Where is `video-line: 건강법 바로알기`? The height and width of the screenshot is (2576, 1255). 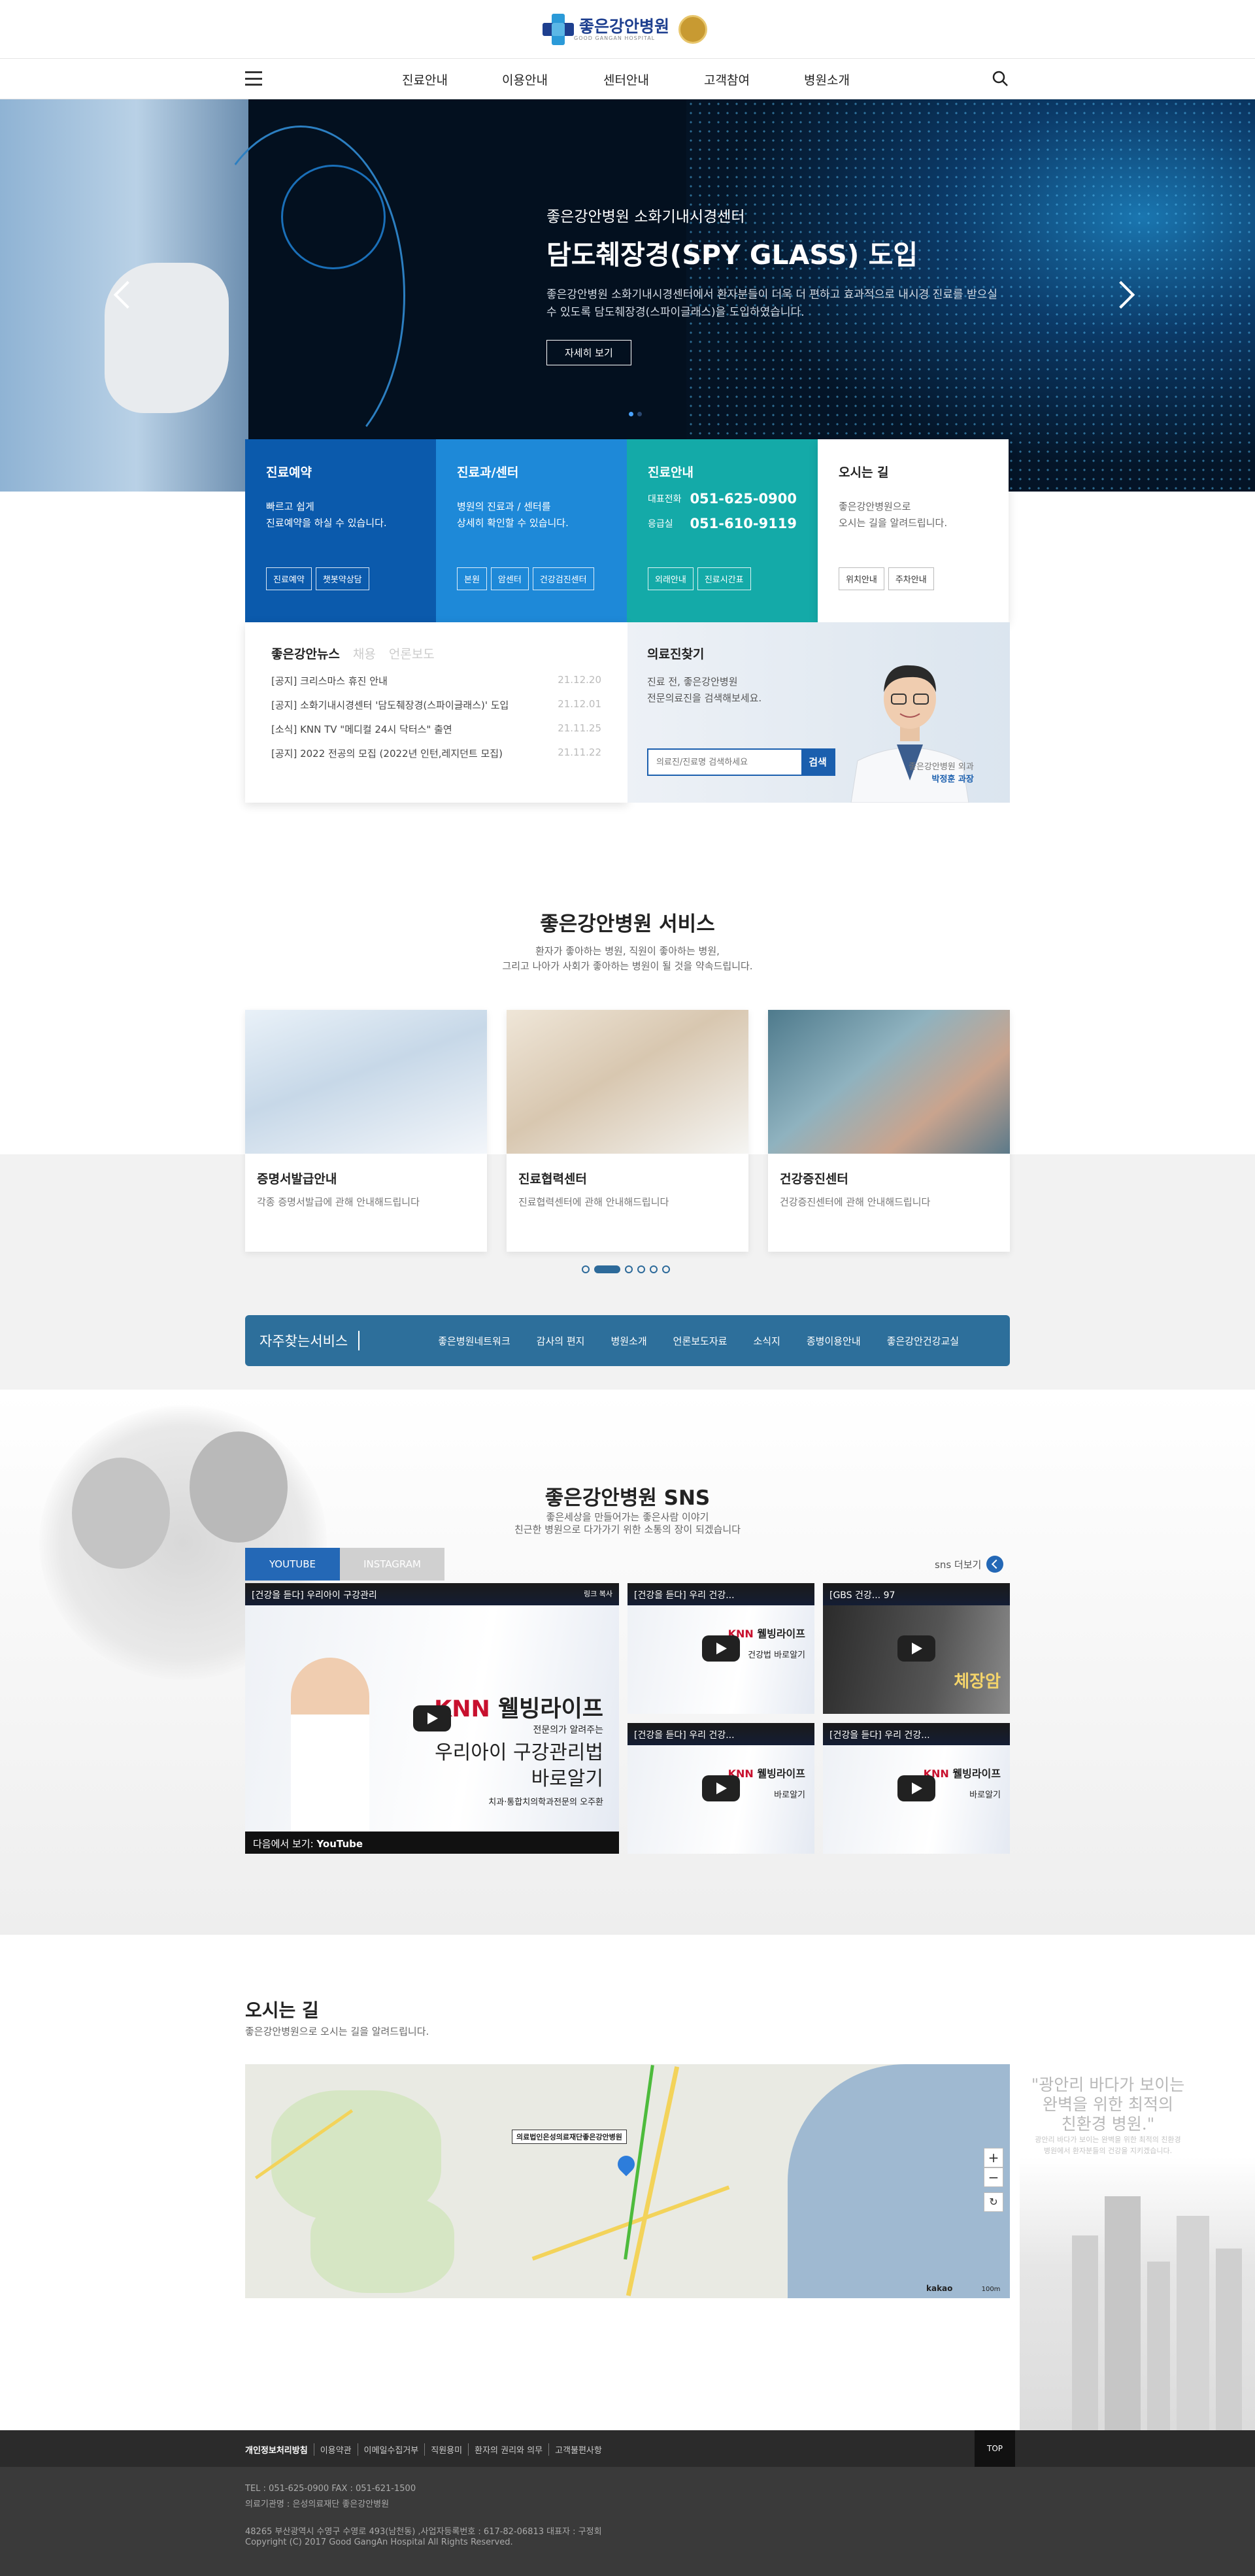
video-line: 건강법 바로알기 is located at coordinates (776, 1655).